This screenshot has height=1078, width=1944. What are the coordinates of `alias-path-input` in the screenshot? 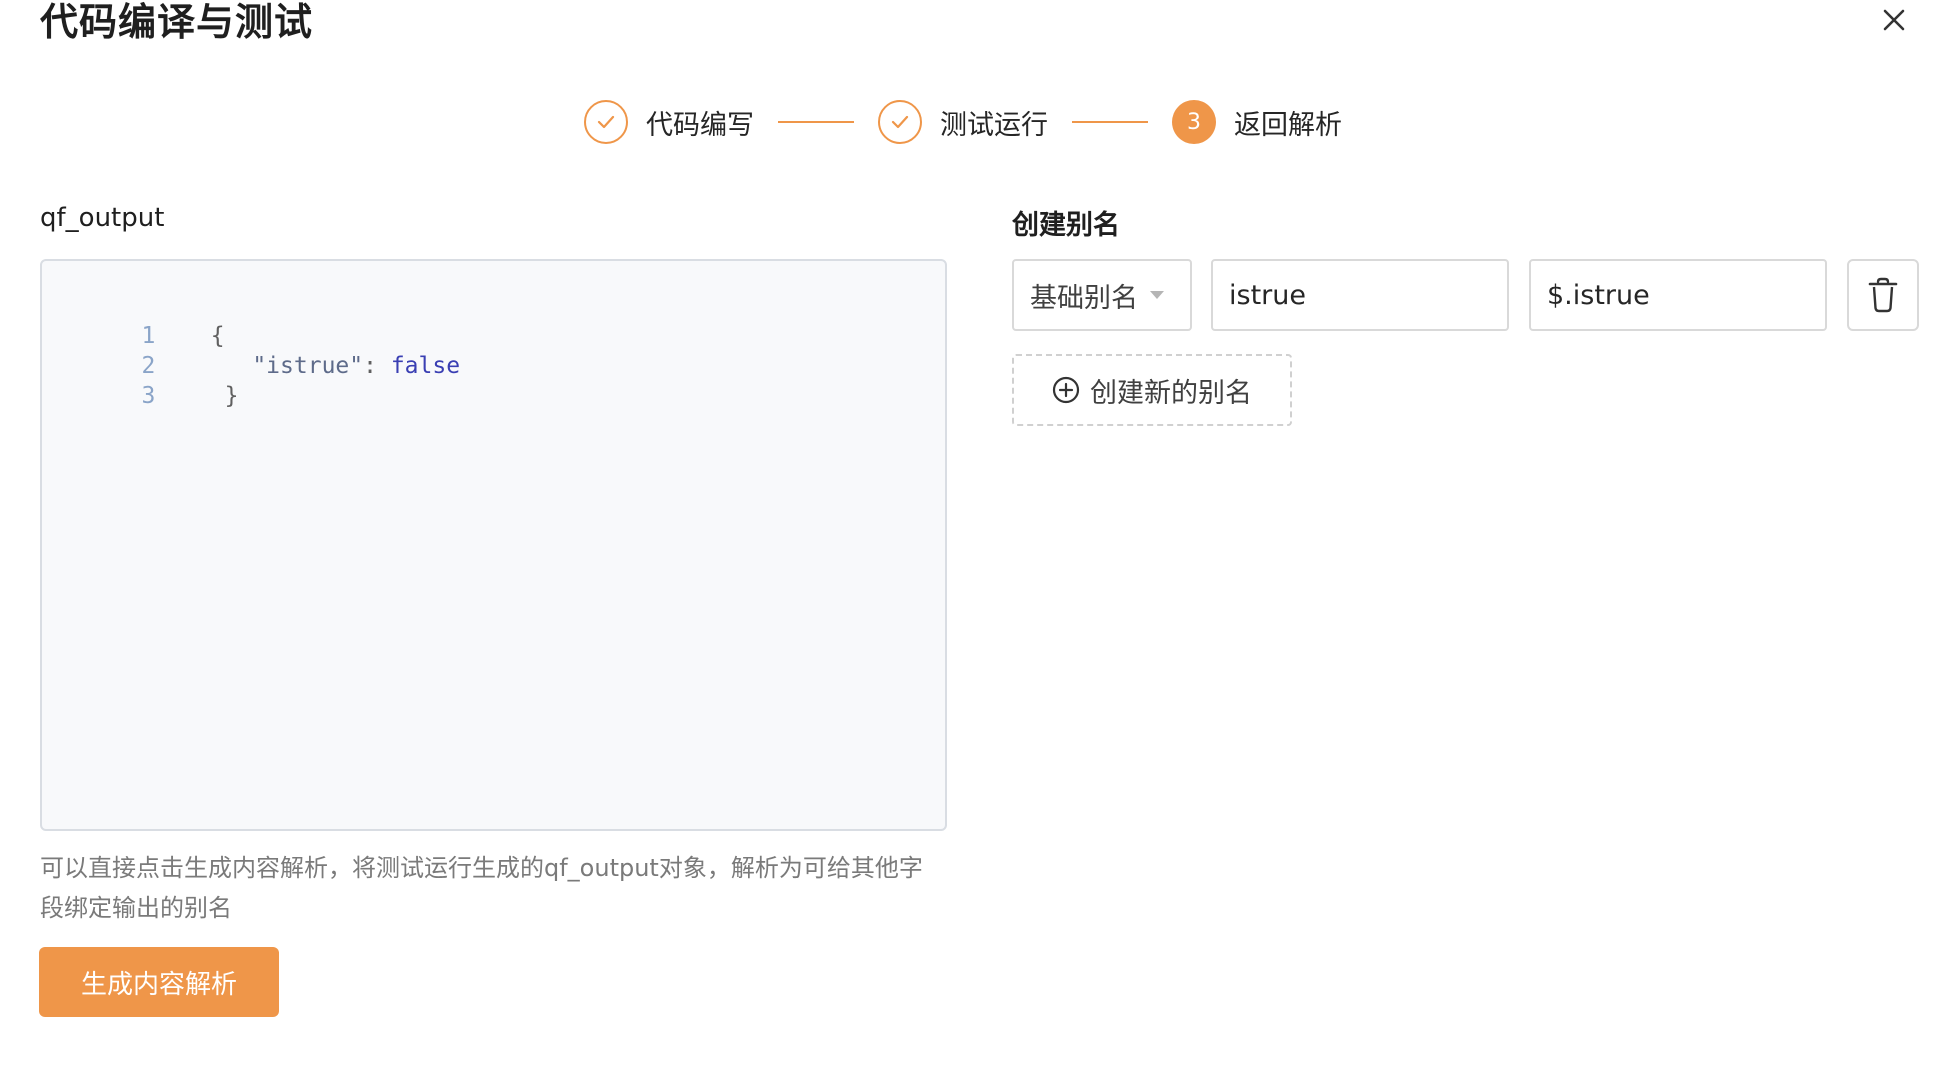 It's located at (1678, 295).